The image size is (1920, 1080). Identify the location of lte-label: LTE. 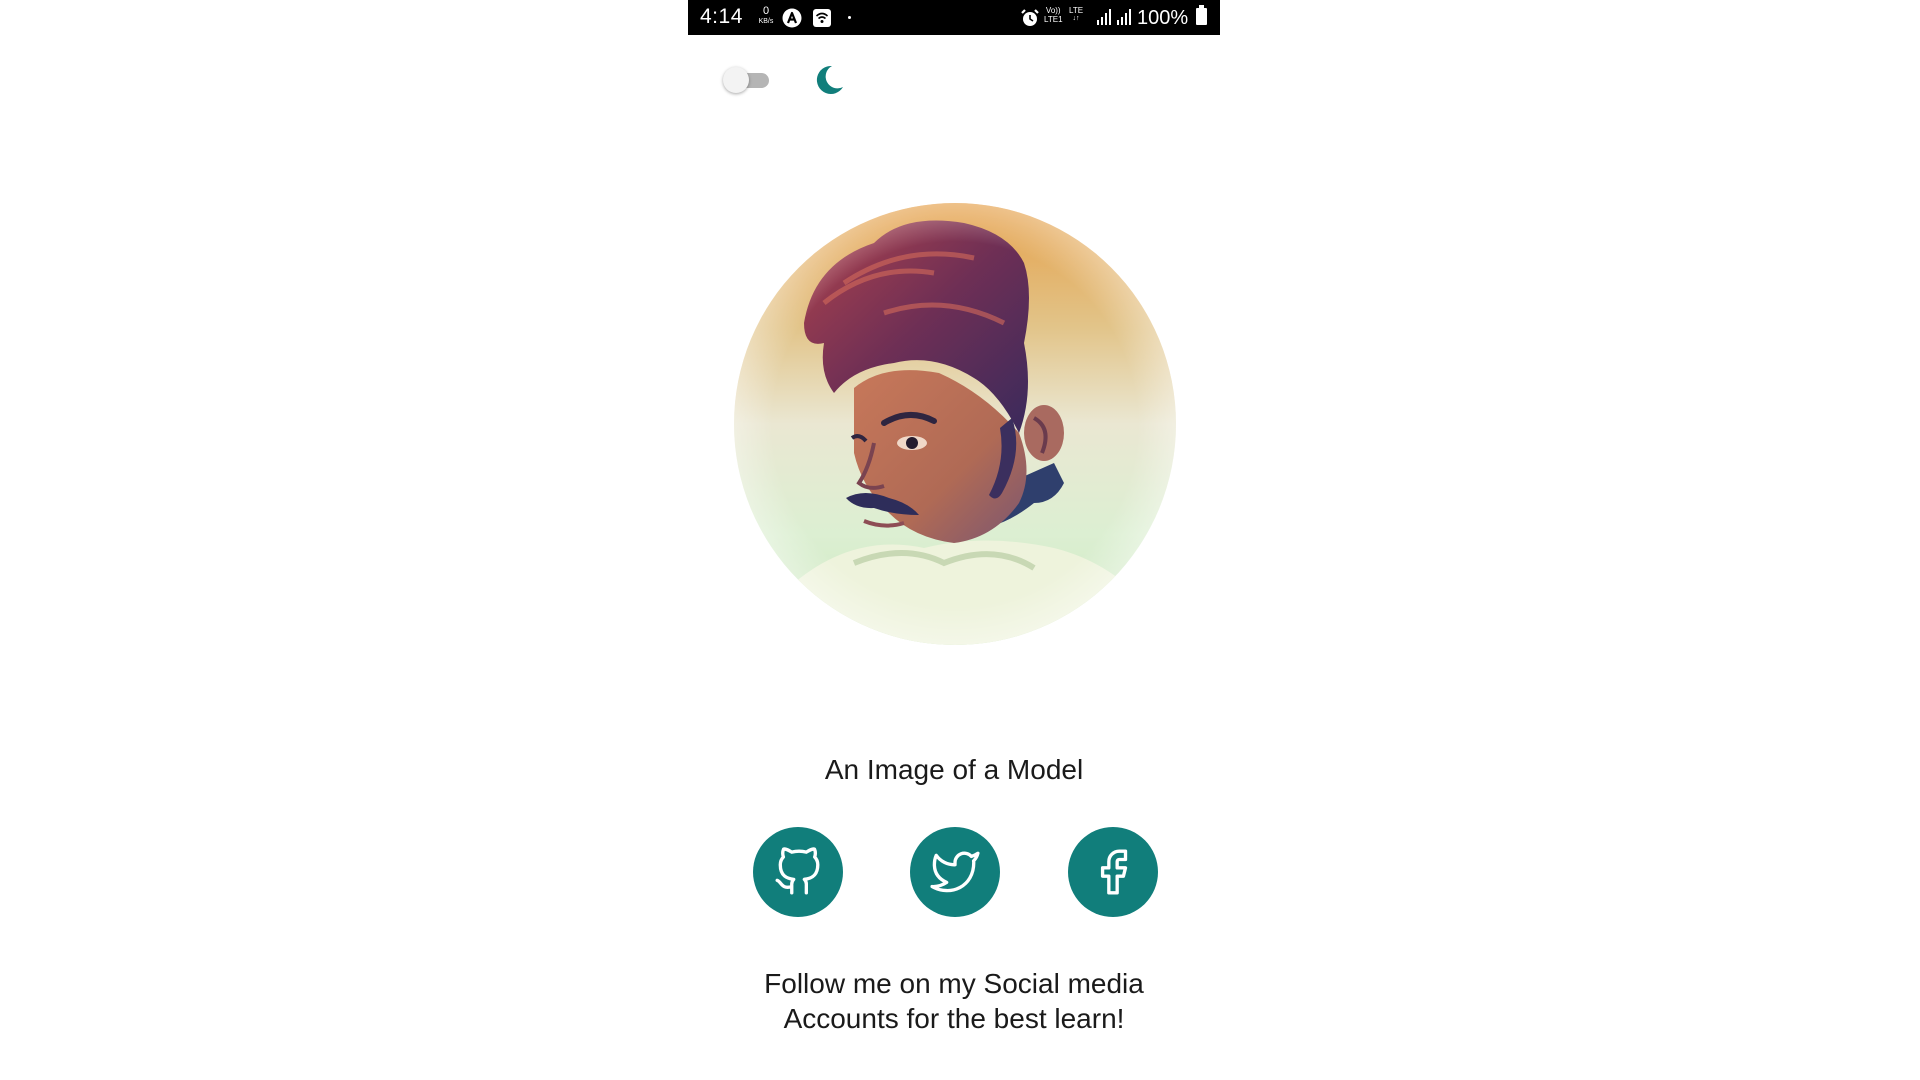
(1076, 10).